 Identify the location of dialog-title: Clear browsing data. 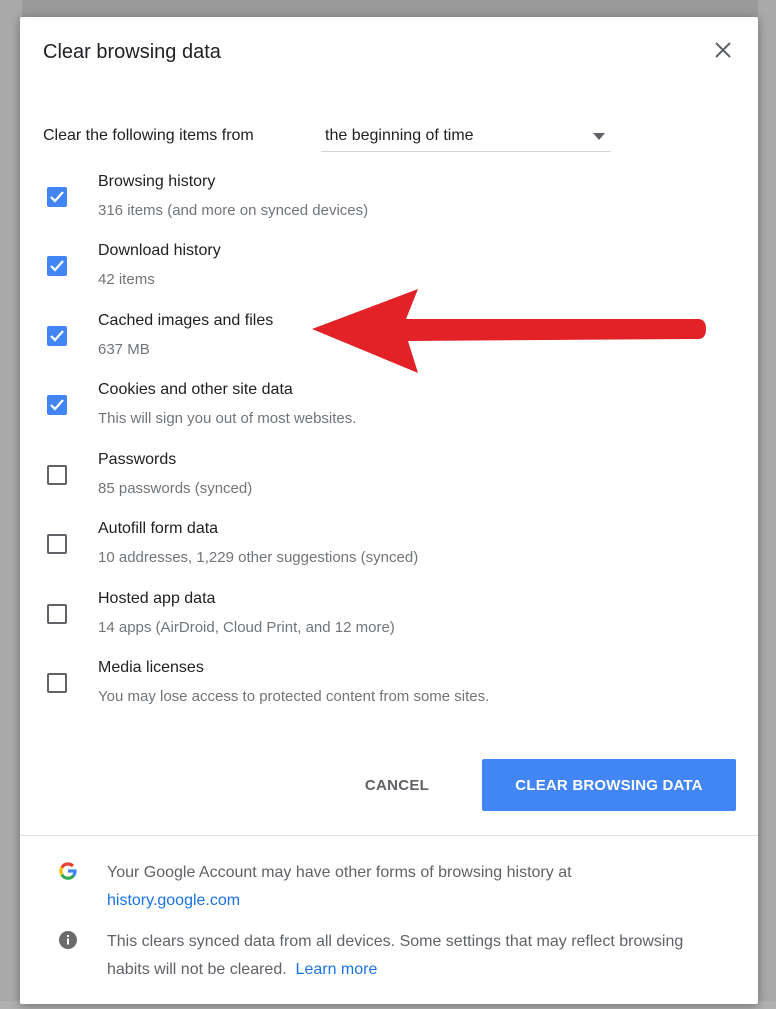
(132, 52).